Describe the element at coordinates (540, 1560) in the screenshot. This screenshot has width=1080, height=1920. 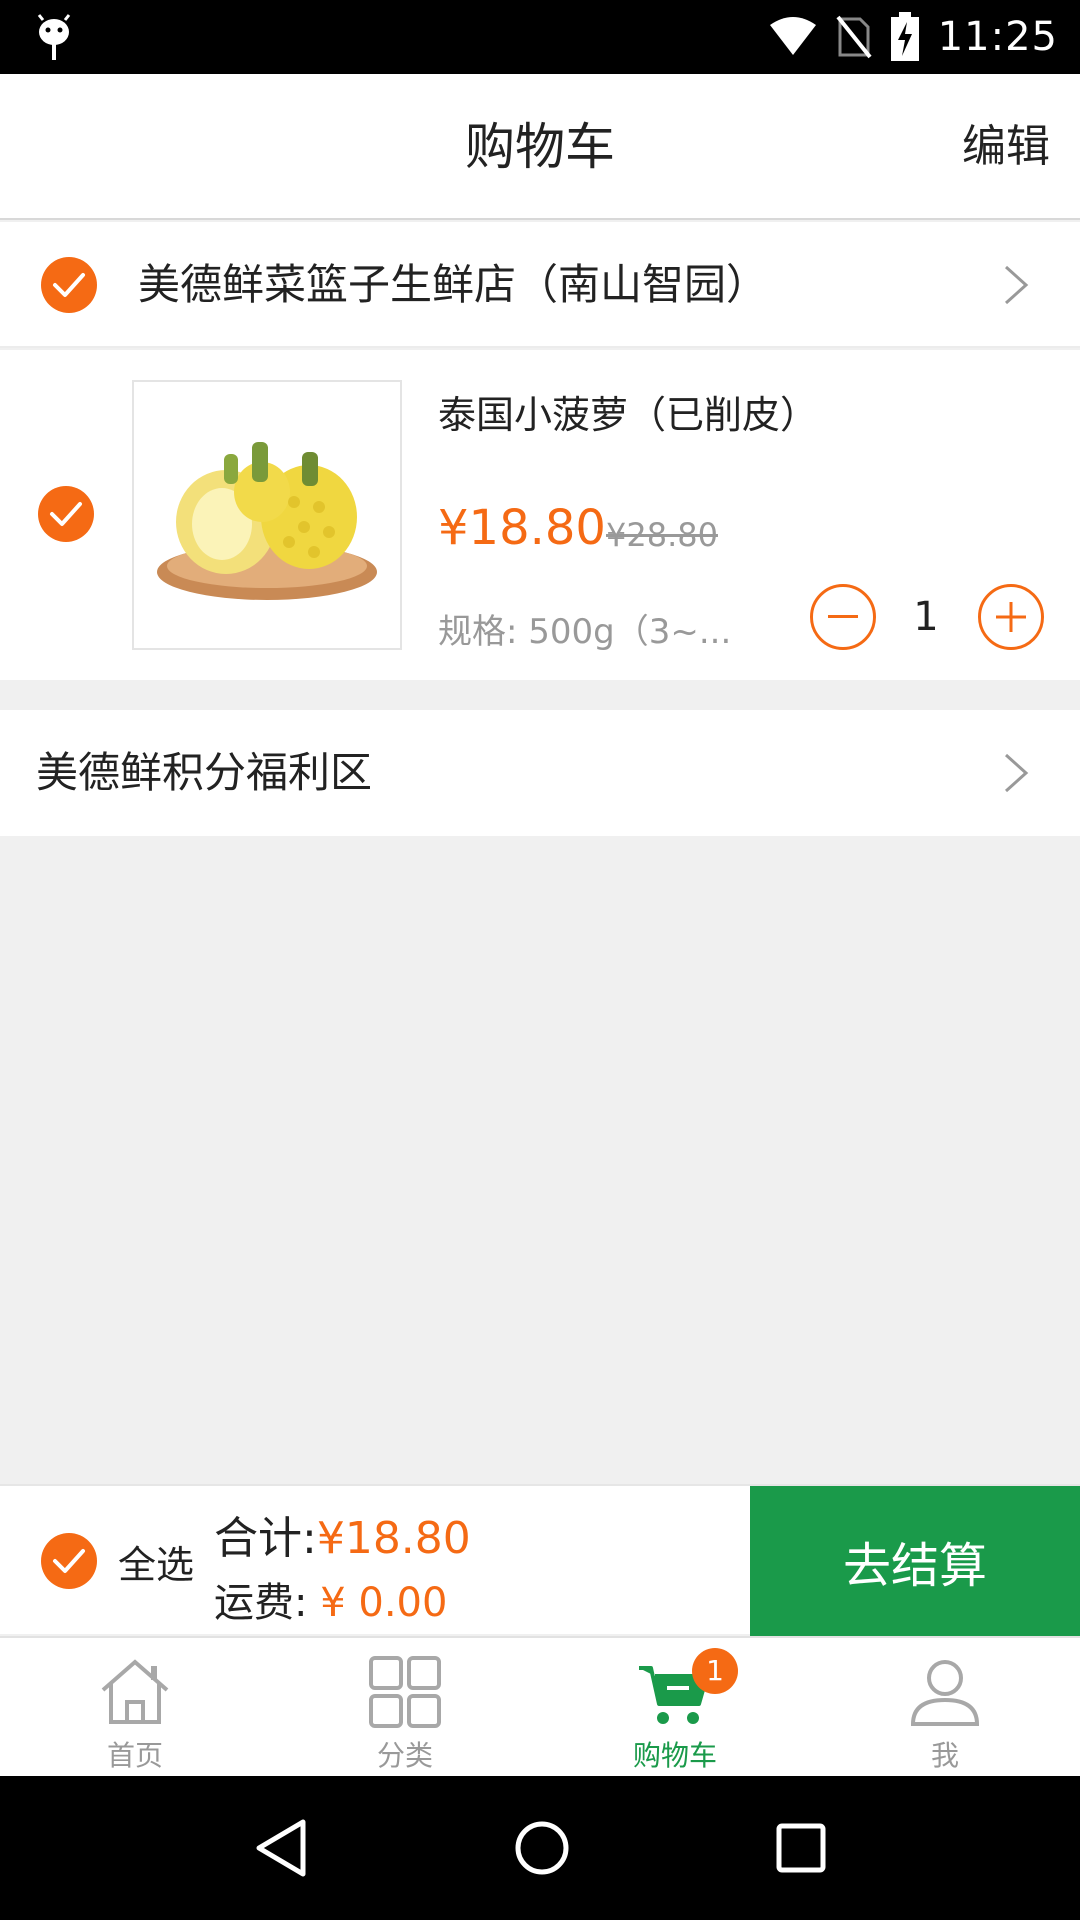
I see `checkout-bar: 全选 合计:¥18.80 运费: ¥ 0.00 去结算` at that location.